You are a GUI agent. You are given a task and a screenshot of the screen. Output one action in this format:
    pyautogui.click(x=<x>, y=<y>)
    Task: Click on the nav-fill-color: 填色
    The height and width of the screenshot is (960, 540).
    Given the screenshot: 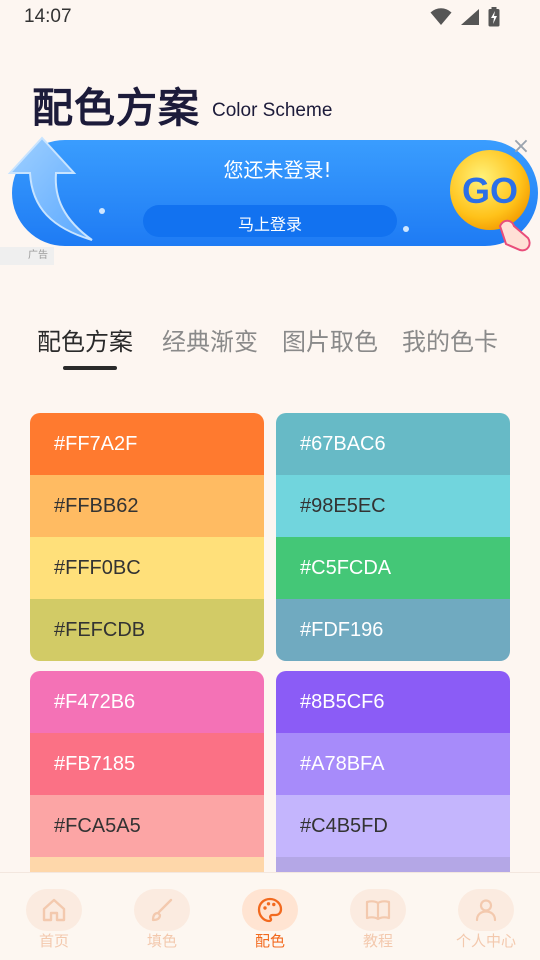 What is the action you would take?
    pyautogui.click(x=162, y=916)
    